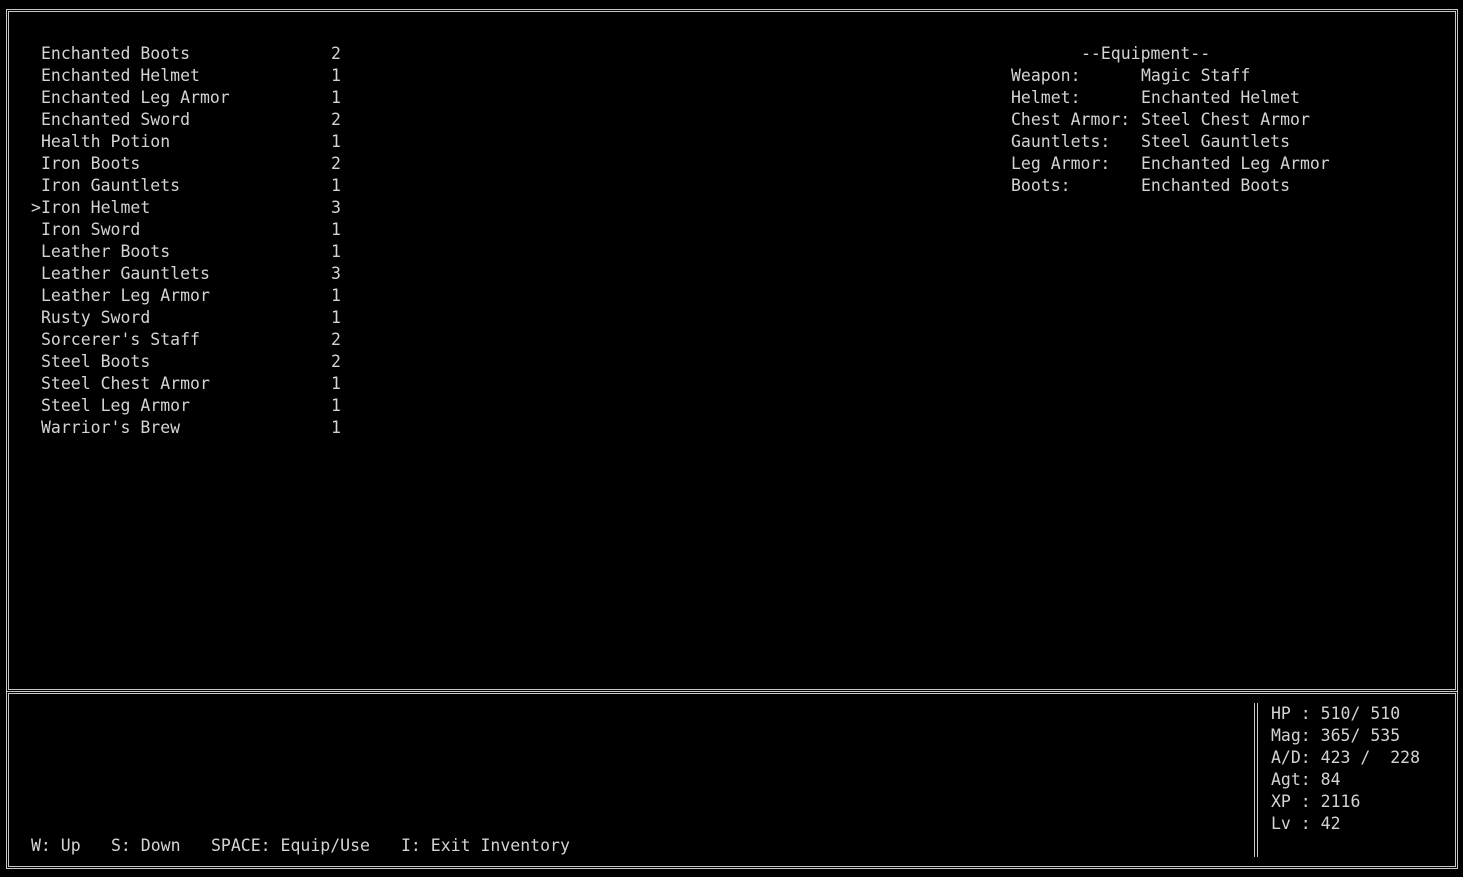 The height and width of the screenshot is (877, 1463). I want to click on equipment-title: --Equipment--, so click(1146, 53).